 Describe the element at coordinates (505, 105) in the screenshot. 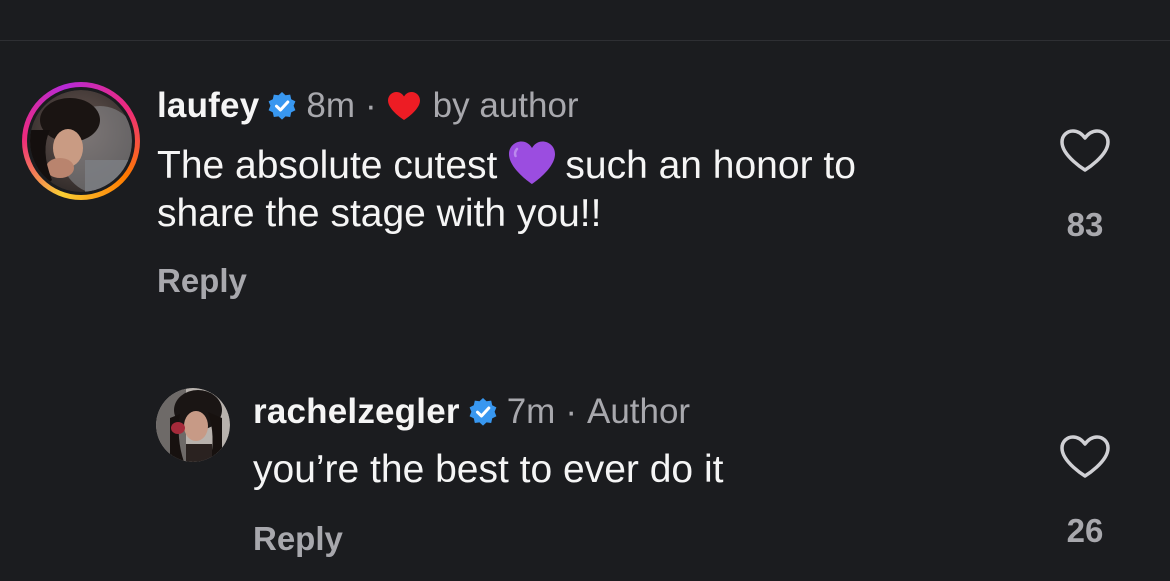

I see `liked-by-author-label: by author` at that location.